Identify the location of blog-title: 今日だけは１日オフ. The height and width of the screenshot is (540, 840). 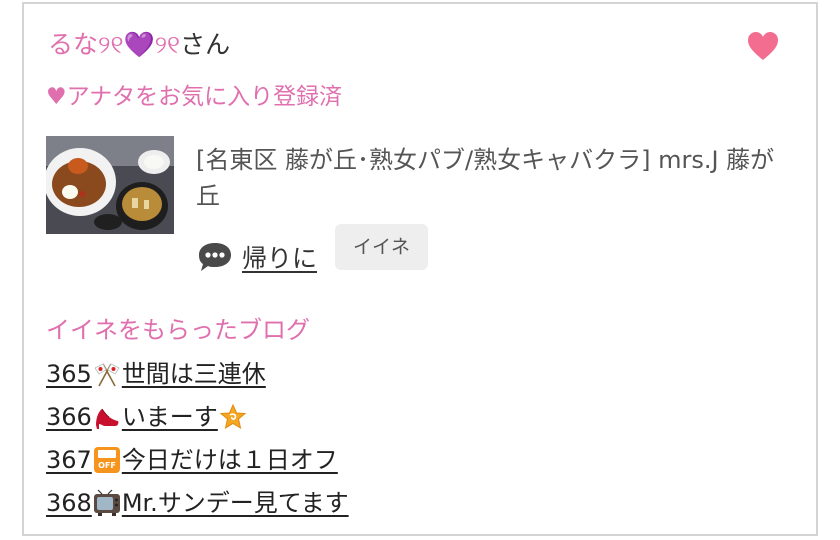
(229, 460).